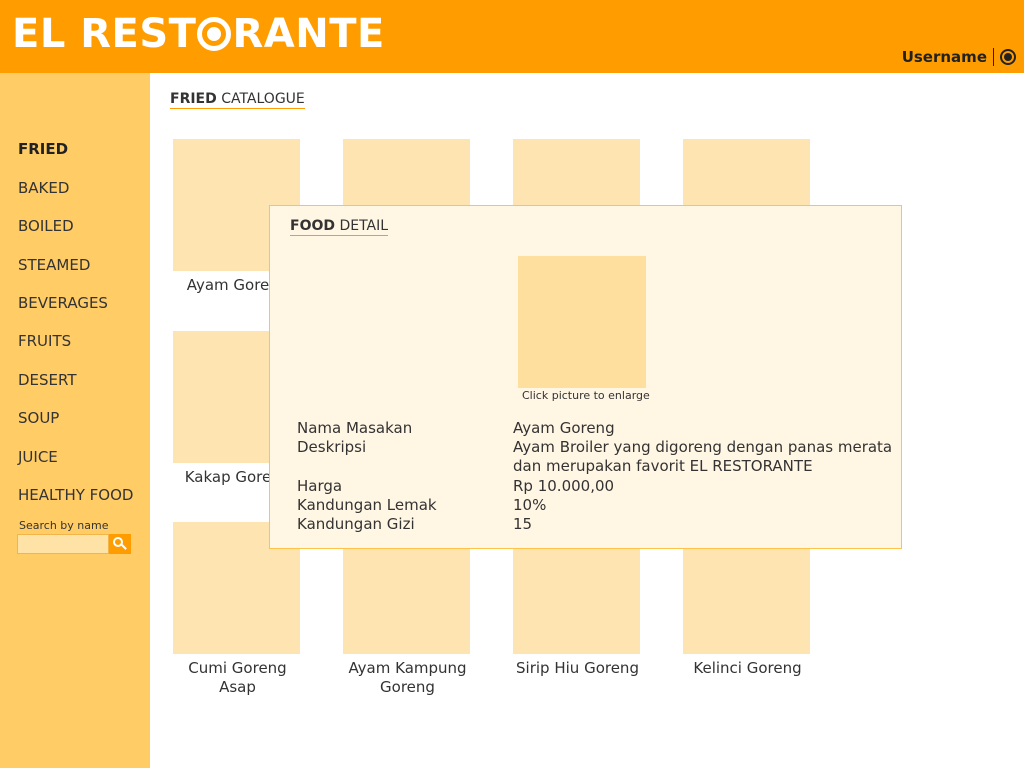 This screenshot has width=1024, height=768. What do you see at coordinates (1008, 57) in the screenshot?
I see `user-avatar-icon` at bounding box center [1008, 57].